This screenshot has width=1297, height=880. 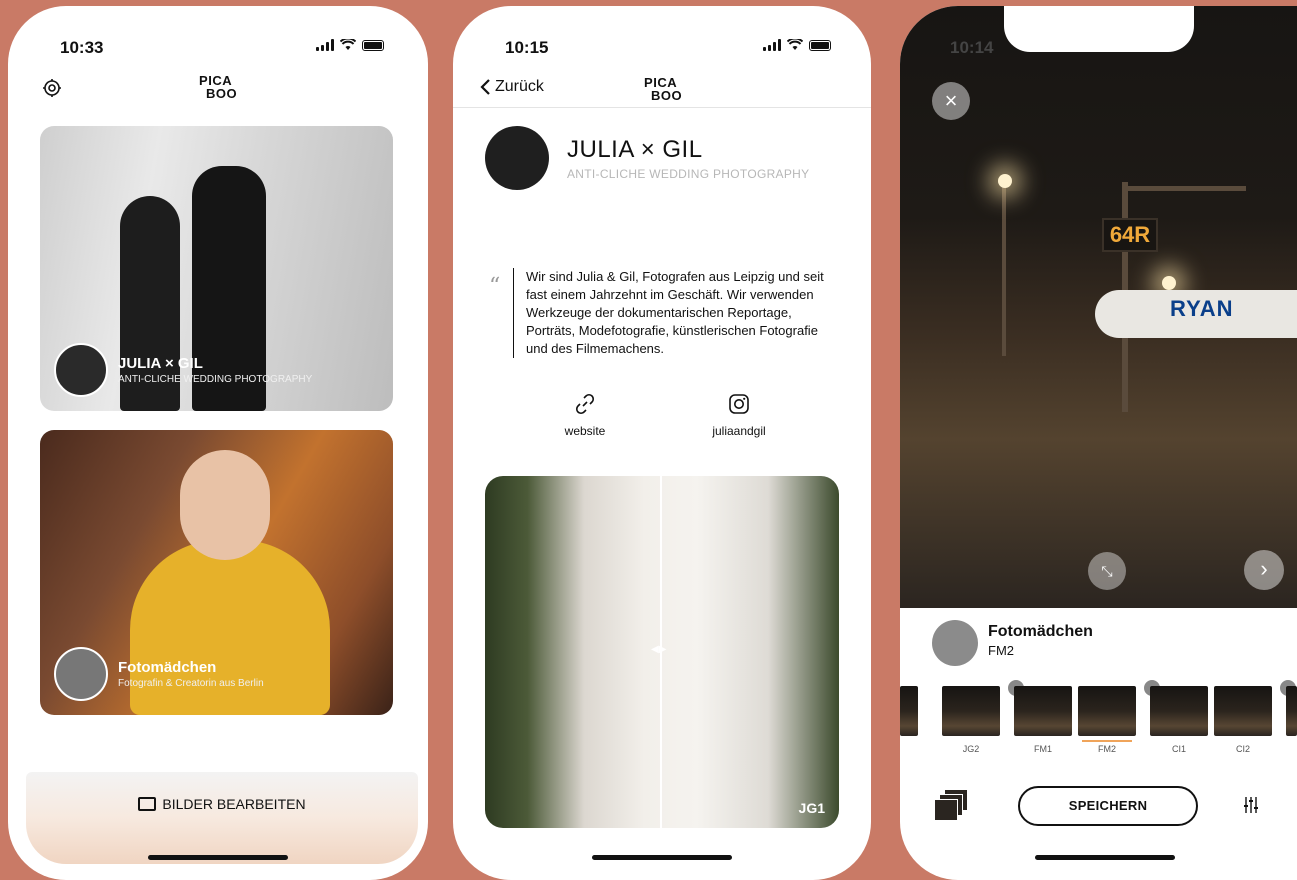 I want to click on next-image-button: ›, so click(x=1264, y=570).